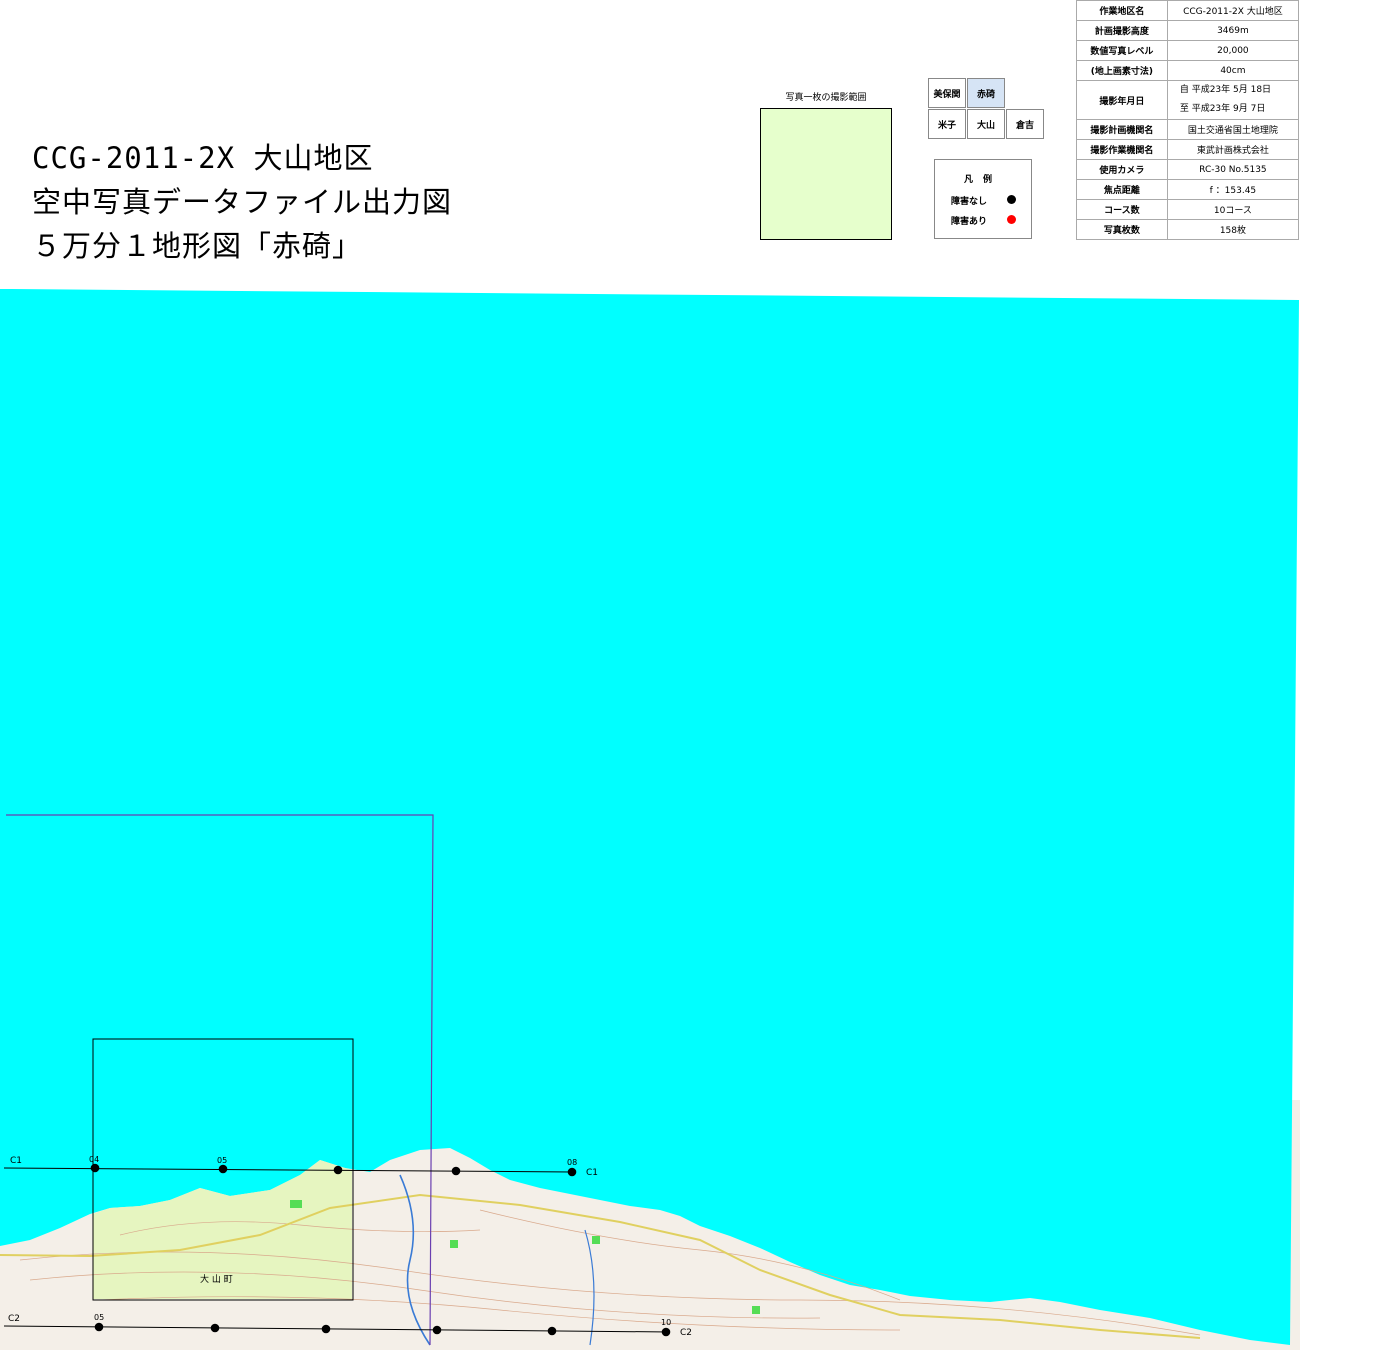 The image size is (1384, 1350). Describe the element at coordinates (986, 124) in the screenshot. I see `index-cell-daisen: 大山` at that location.